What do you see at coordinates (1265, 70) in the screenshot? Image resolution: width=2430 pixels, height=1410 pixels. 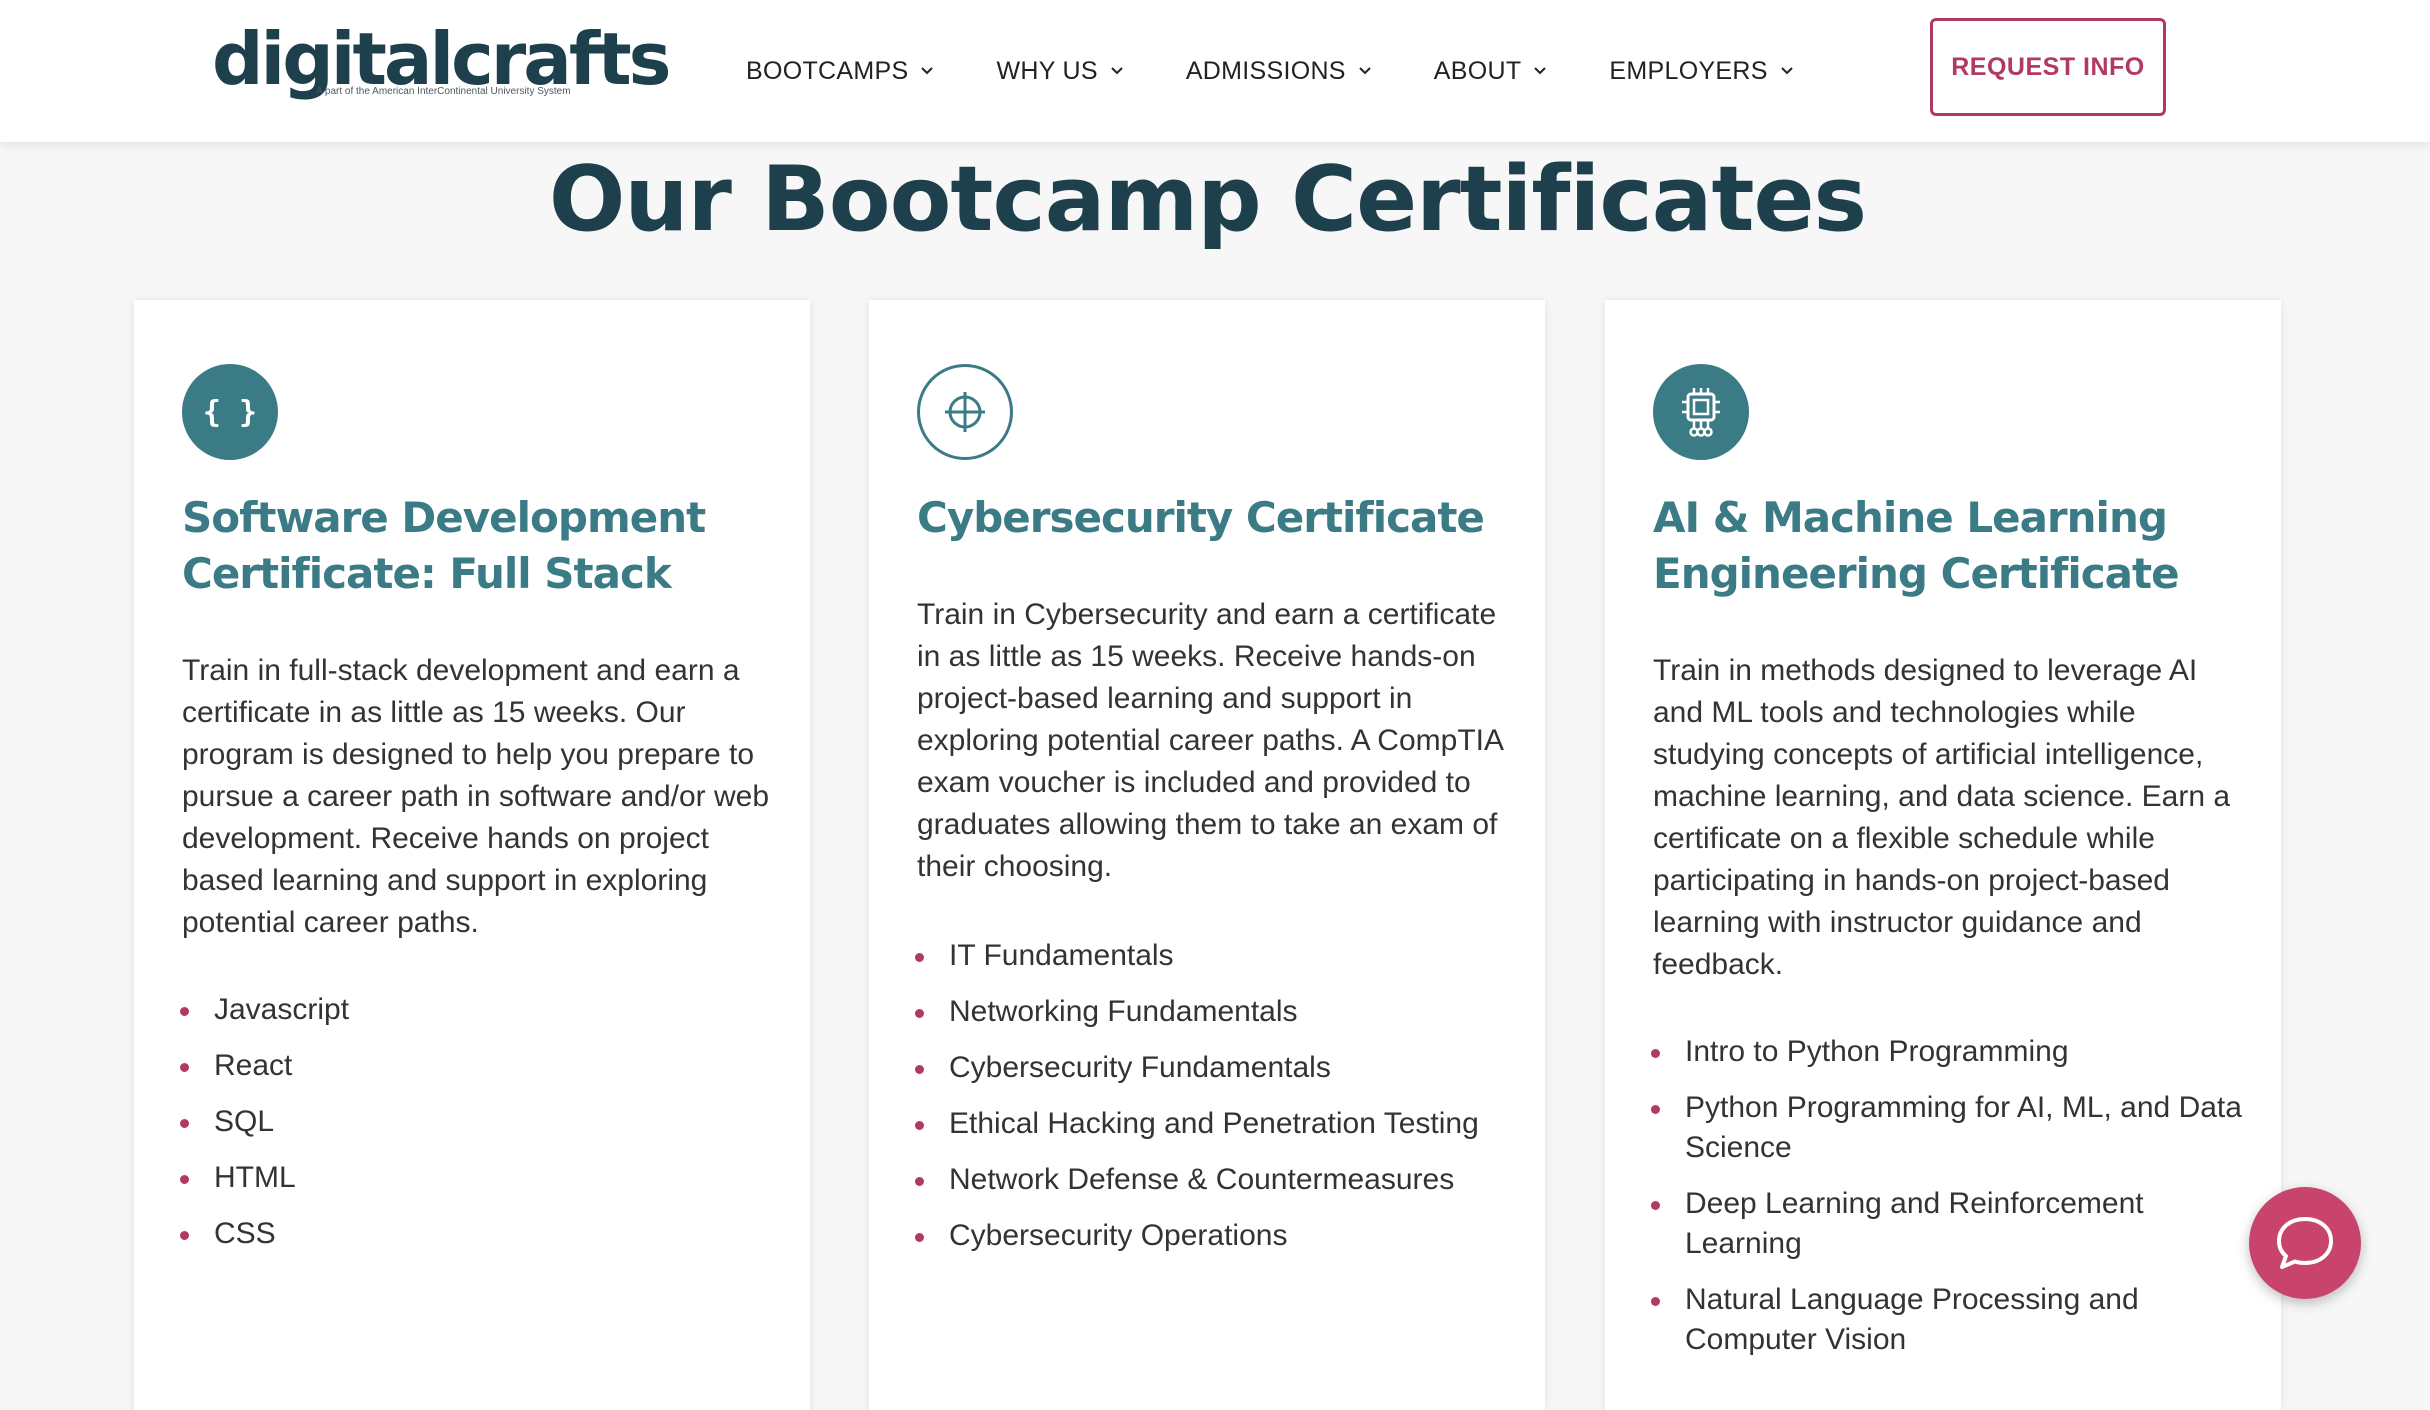 I see `nav-label: ADMISSIONS` at bounding box center [1265, 70].